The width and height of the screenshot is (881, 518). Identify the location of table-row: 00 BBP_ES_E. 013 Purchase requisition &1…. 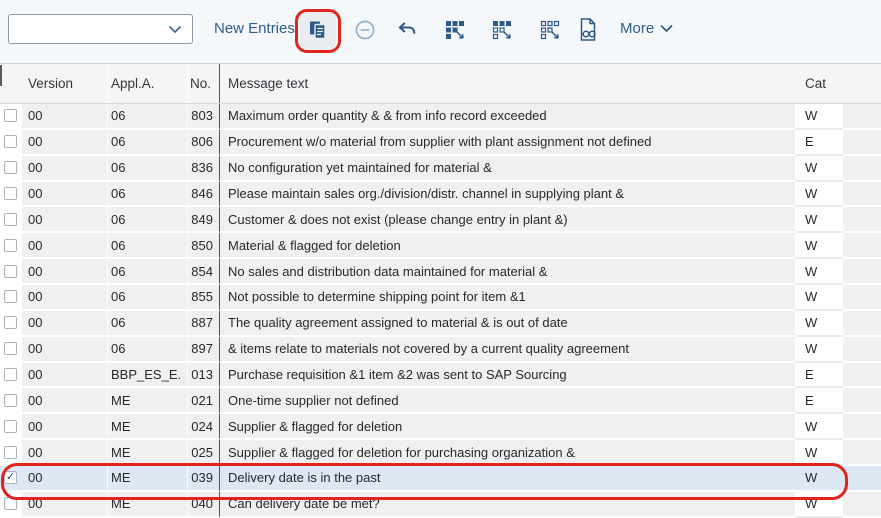
(440, 375).